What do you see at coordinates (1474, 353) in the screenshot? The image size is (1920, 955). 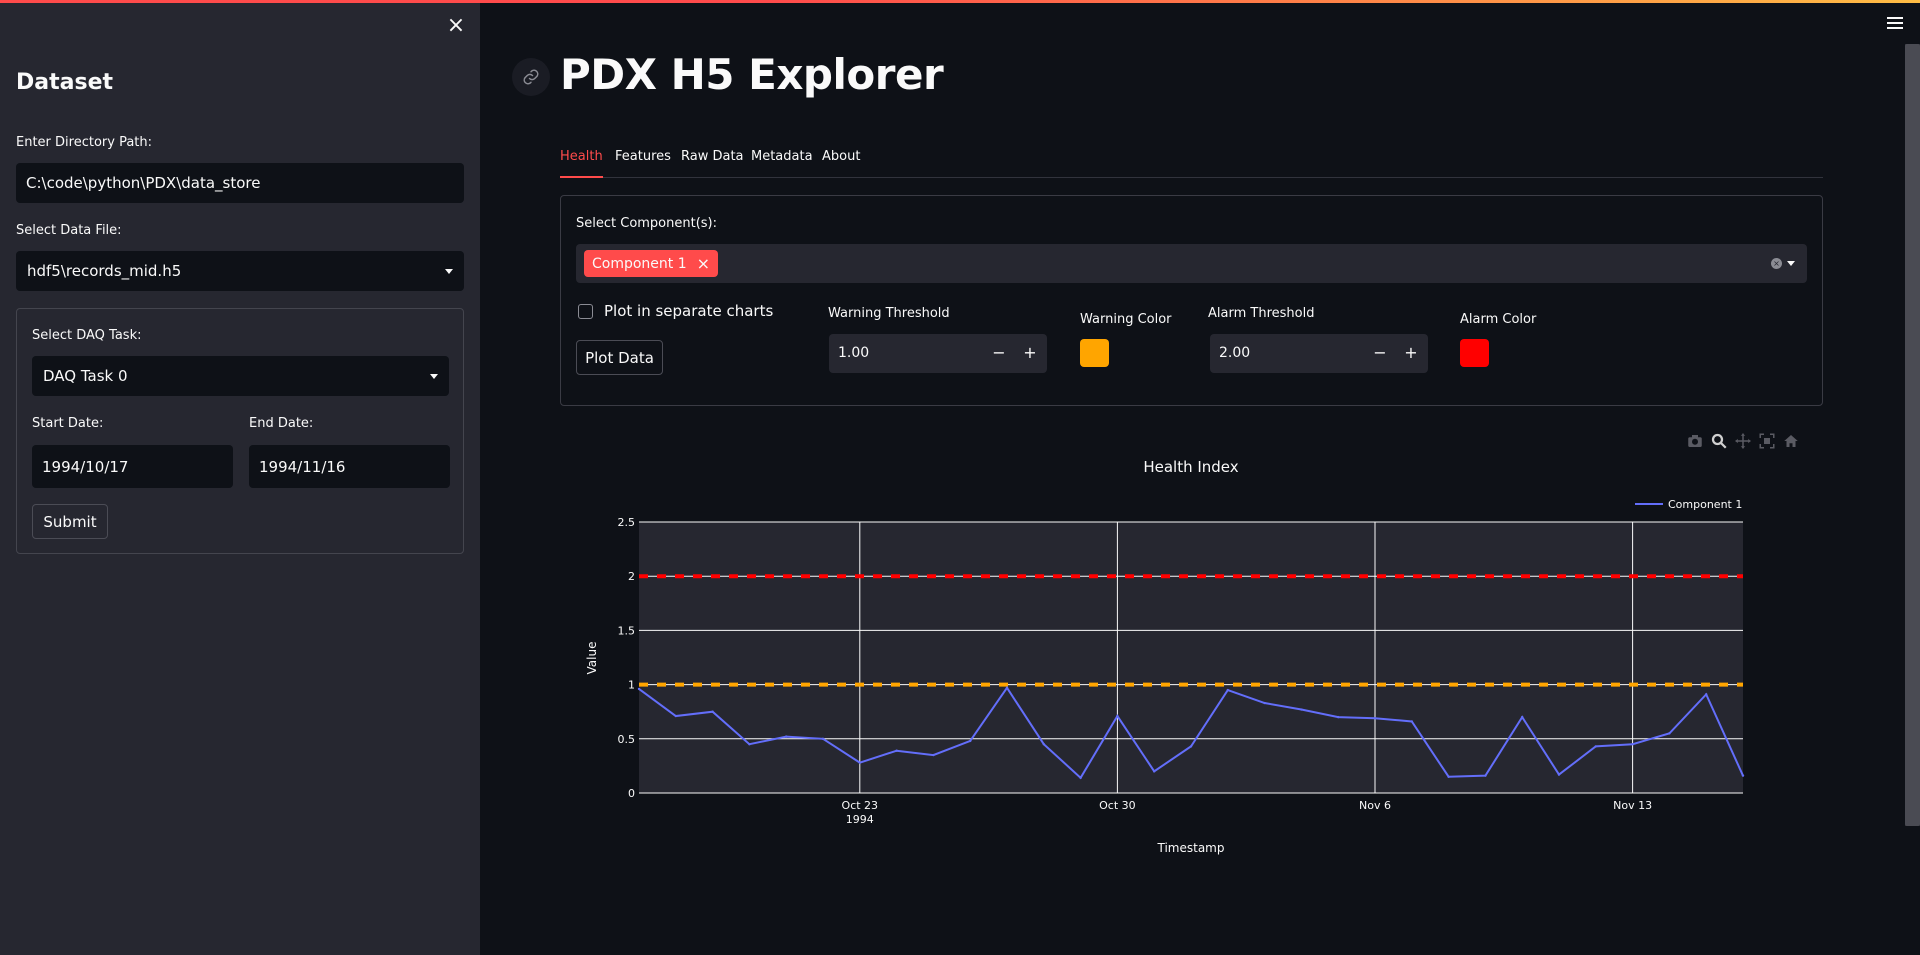 I see `alarm-color-swatch` at bounding box center [1474, 353].